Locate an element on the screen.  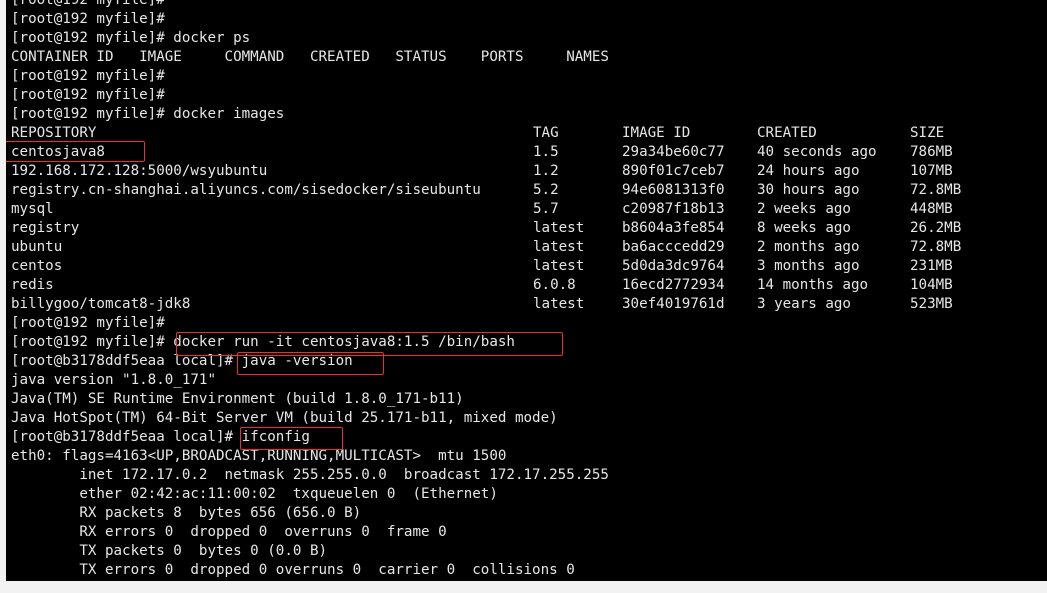
ifconfig-command-line: [root@b3178ddf5eaa local]# ifconfig is located at coordinates (160, 437).